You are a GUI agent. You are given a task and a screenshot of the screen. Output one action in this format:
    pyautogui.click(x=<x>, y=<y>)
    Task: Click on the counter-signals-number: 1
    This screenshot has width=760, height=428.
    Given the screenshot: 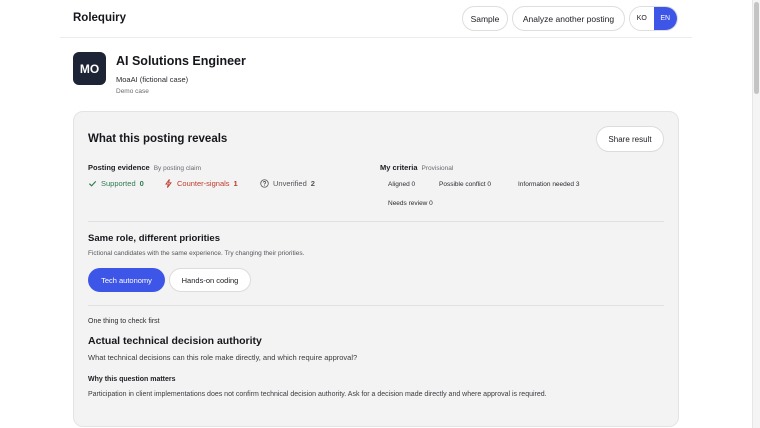 What is the action you would take?
    pyautogui.click(x=235, y=183)
    